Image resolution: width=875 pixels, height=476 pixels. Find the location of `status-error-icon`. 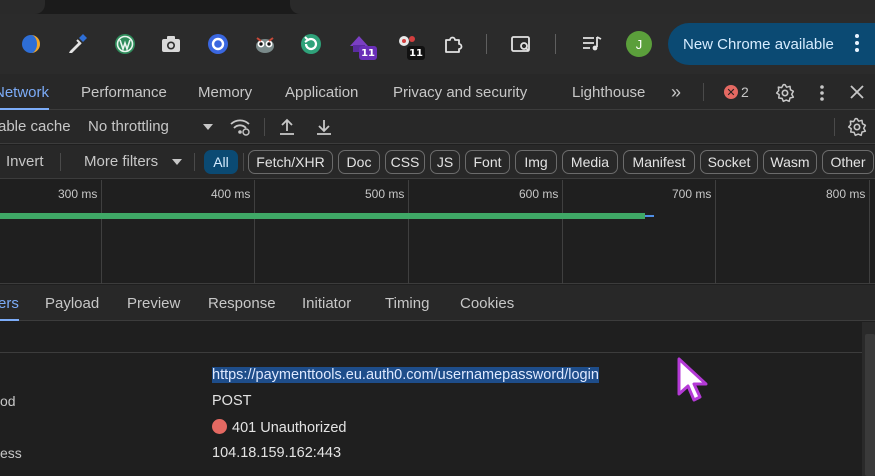

status-error-icon is located at coordinates (219, 426).